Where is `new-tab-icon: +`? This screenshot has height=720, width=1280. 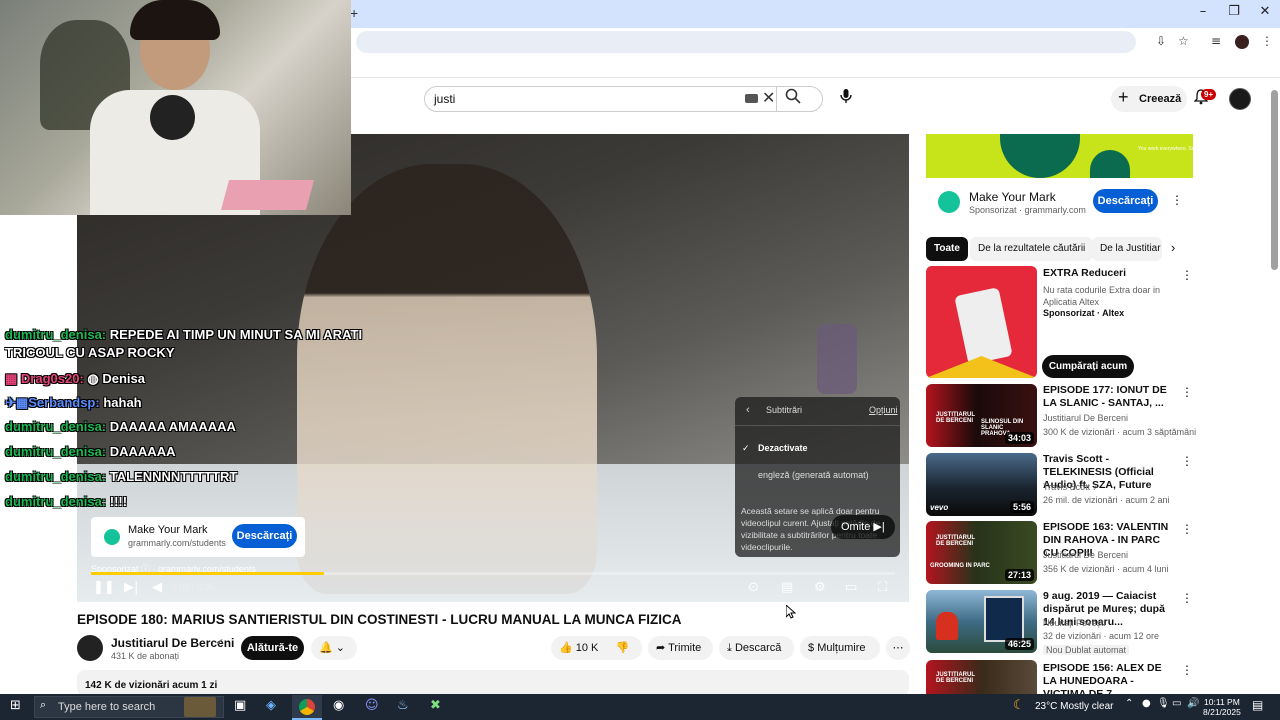 new-tab-icon: + is located at coordinates (354, 13).